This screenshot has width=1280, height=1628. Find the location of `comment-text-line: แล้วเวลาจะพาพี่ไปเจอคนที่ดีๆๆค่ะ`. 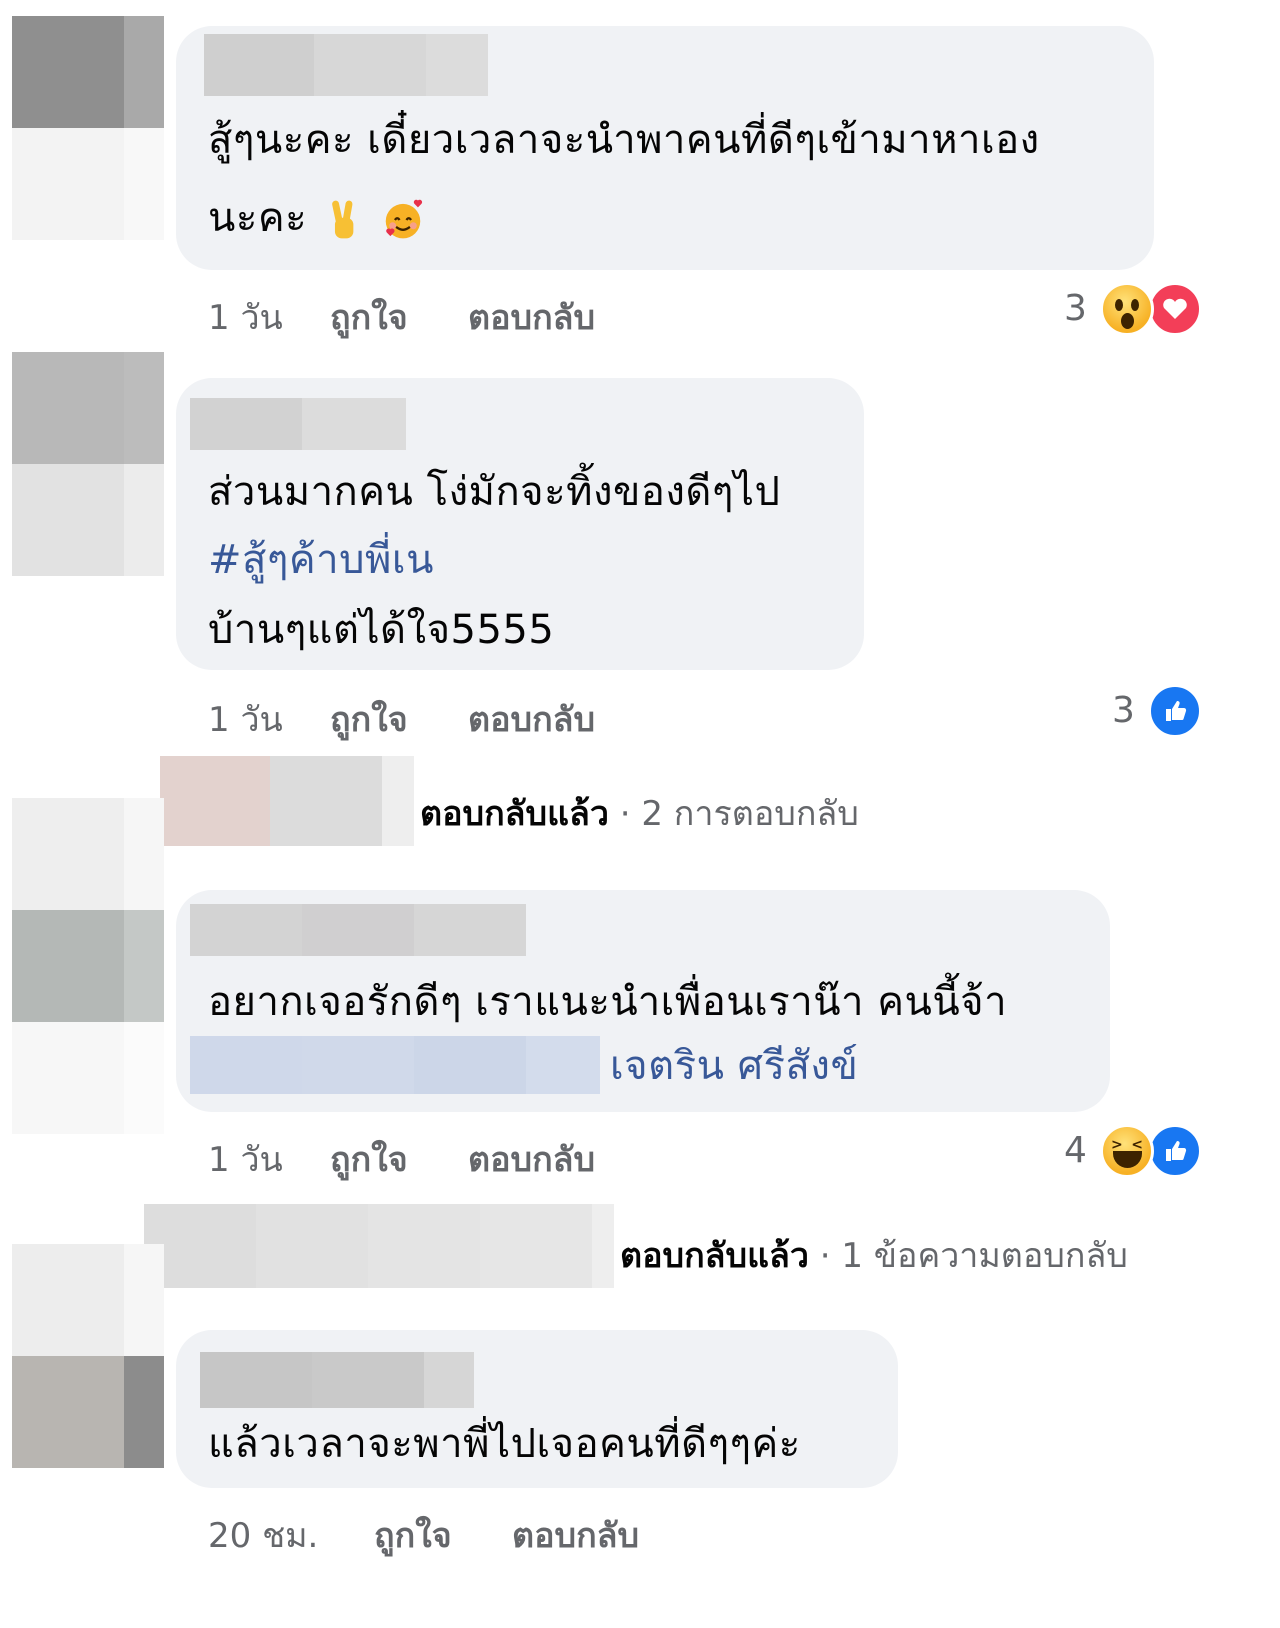

comment-text-line: แล้วเวลาจะพาพี่ไปเจอคนที่ดีๆๆค่ะ is located at coordinates (504, 1444).